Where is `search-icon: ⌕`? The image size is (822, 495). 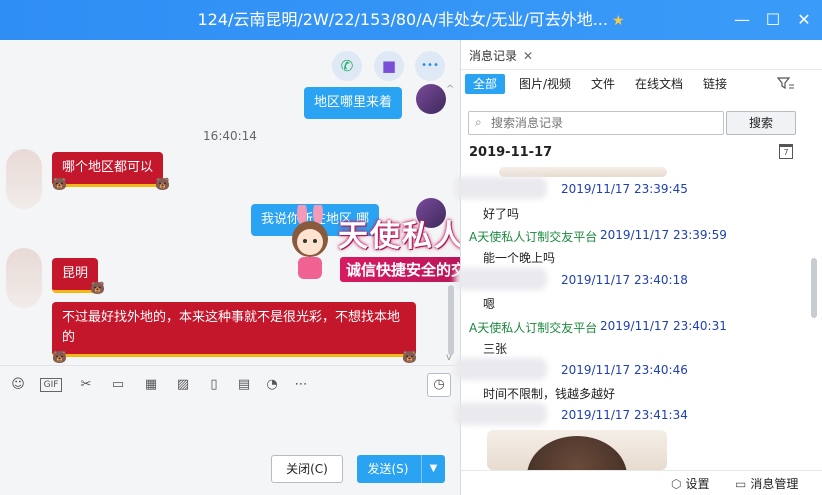
search-icon: ⌕ is located at coordinates (478, 122).